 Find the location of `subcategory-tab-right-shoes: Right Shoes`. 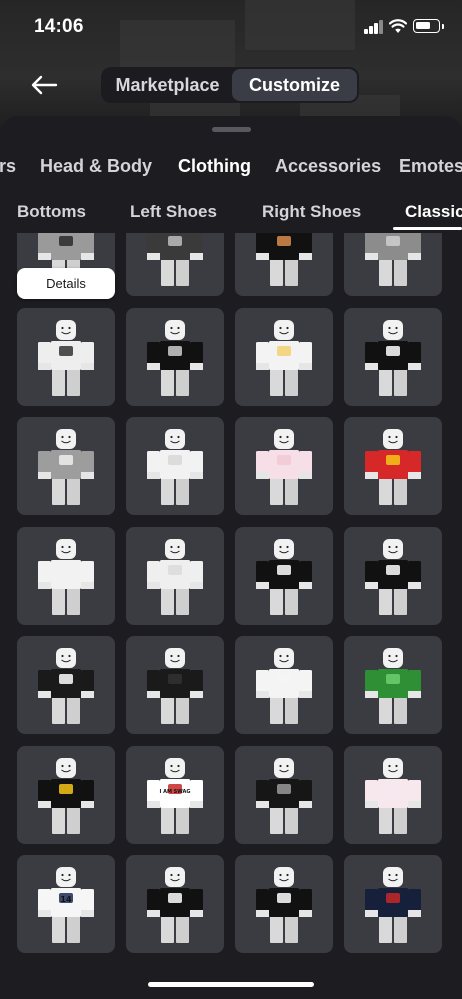

subcategory-tab-right-shoes: Right Shoes is located at coordinates (311, 212).